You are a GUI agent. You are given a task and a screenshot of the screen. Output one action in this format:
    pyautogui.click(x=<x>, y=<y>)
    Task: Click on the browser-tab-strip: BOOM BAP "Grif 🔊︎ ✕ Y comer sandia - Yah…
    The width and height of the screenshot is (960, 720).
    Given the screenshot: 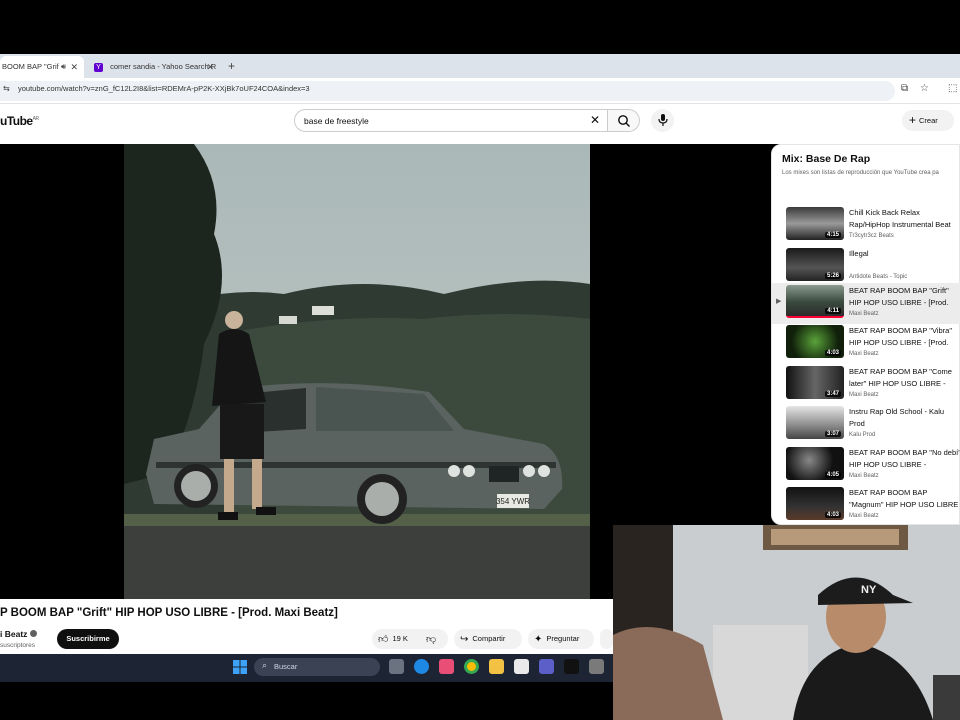 What is the action you would take?
    pyautogui.click(x=480, y=66)
    